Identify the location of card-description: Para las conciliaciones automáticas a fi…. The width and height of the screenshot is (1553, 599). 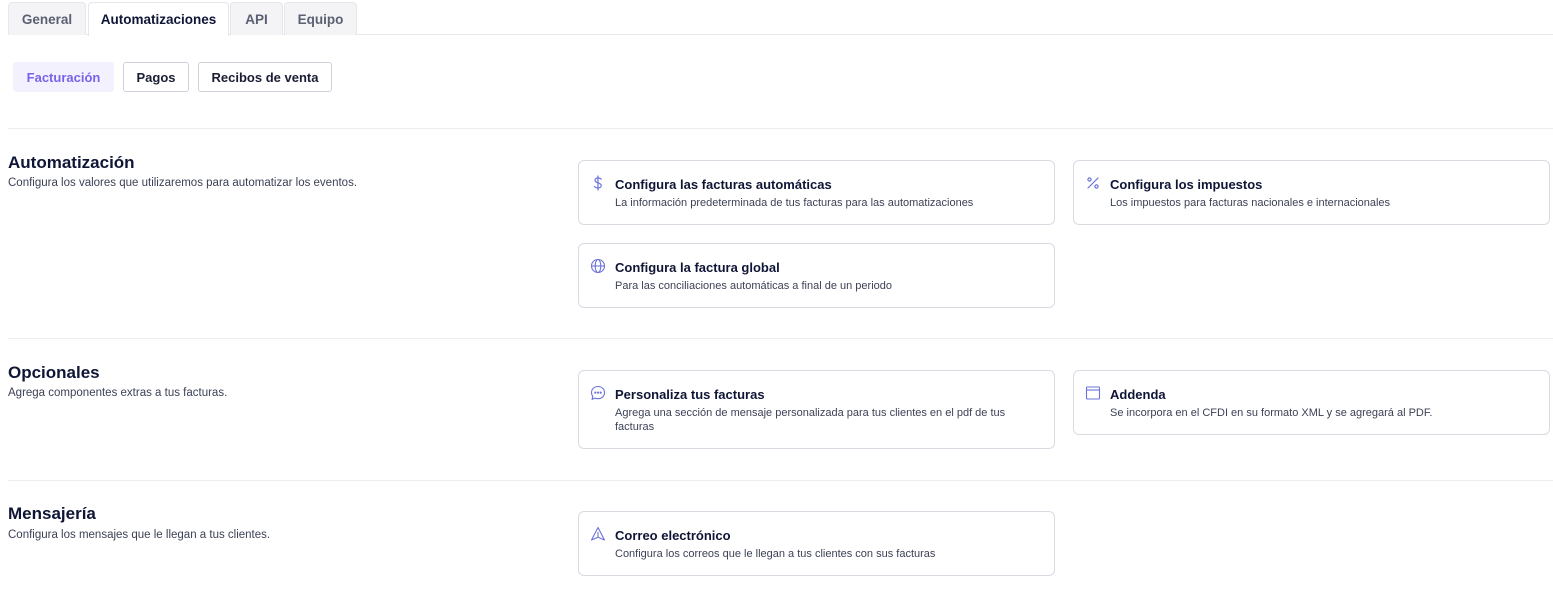
(753, 286).